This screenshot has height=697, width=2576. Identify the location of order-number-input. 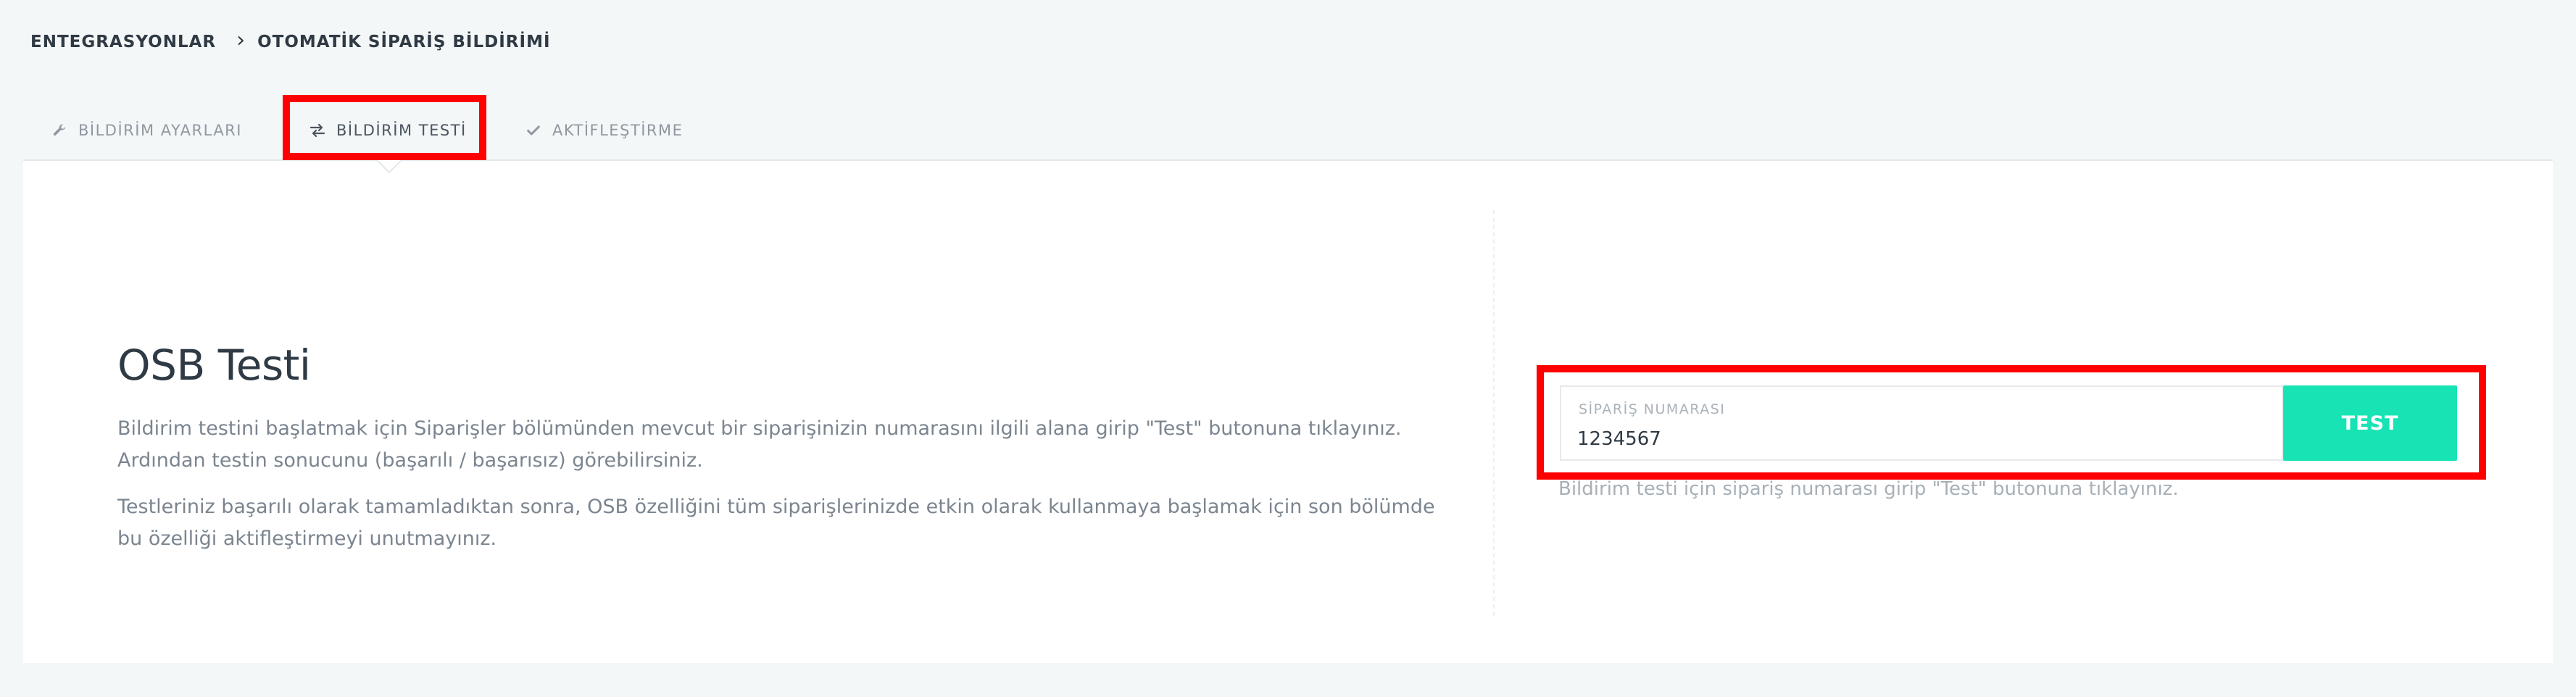
(1903, 439).